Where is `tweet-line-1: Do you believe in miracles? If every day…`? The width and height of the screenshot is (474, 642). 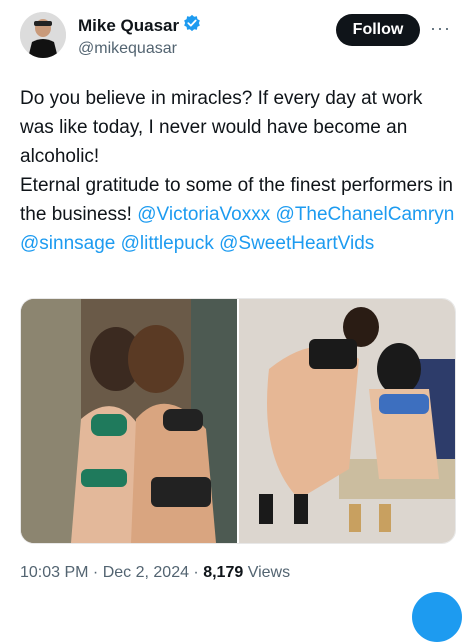
tweet-line-1: Do you believe in miracles? If every day… is located at coordinates (221, 127).